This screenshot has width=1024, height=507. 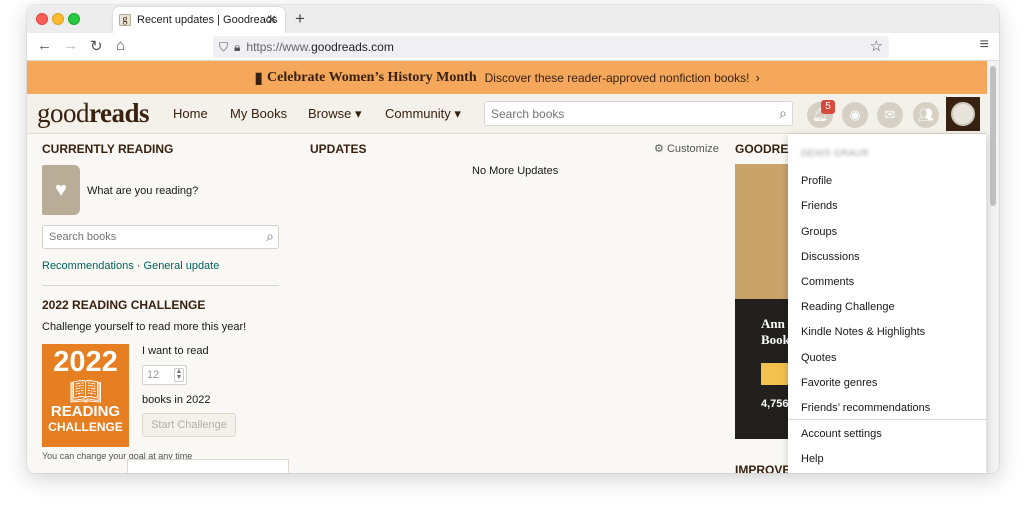 I want to click on no-more-updates-text: No More Updates, so click(x=515, y=171).